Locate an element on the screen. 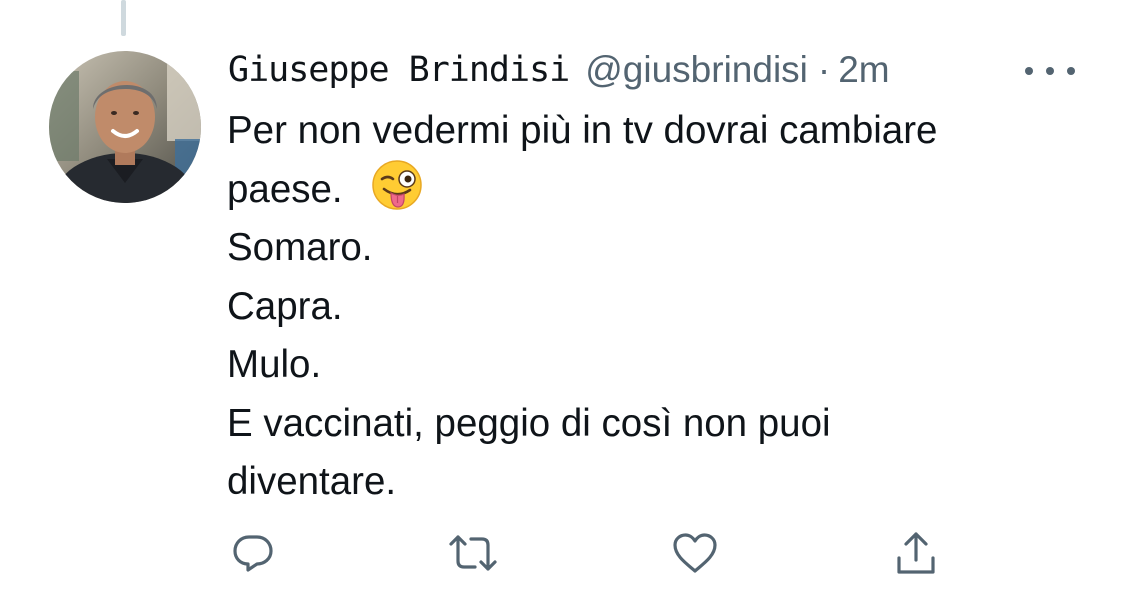  tweet-text-line: Mulo. is located at coordinates (274, 364).